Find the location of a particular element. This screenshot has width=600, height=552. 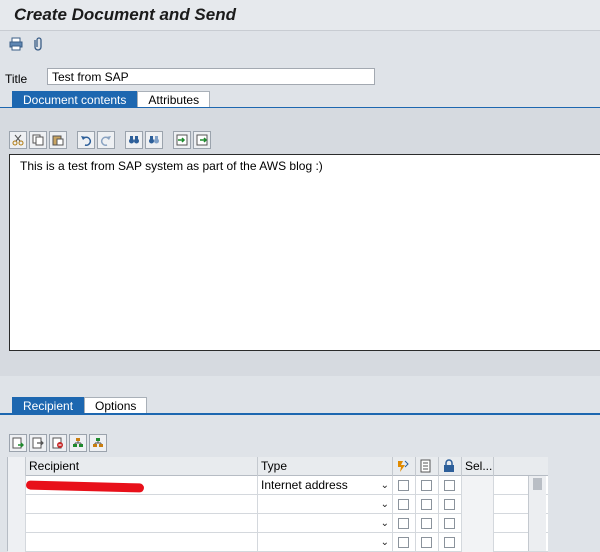

undo-icon is located at coordinates (86, 140).